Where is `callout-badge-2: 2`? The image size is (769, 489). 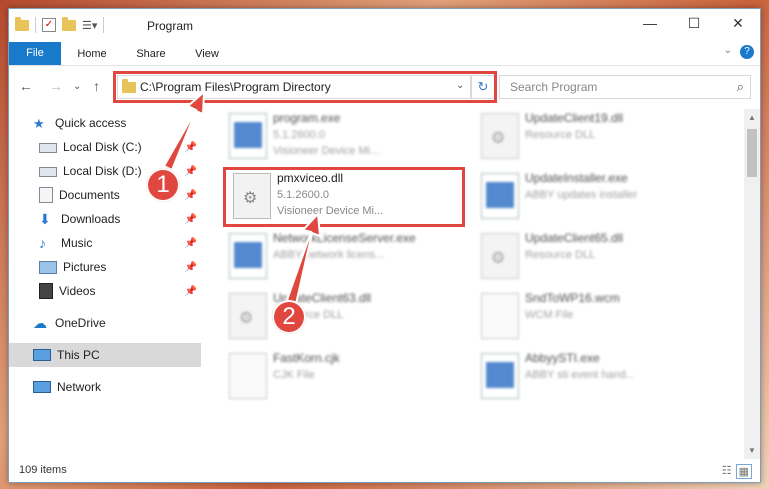
callout-badge-2: 2 is located at coordinates (289, 317).